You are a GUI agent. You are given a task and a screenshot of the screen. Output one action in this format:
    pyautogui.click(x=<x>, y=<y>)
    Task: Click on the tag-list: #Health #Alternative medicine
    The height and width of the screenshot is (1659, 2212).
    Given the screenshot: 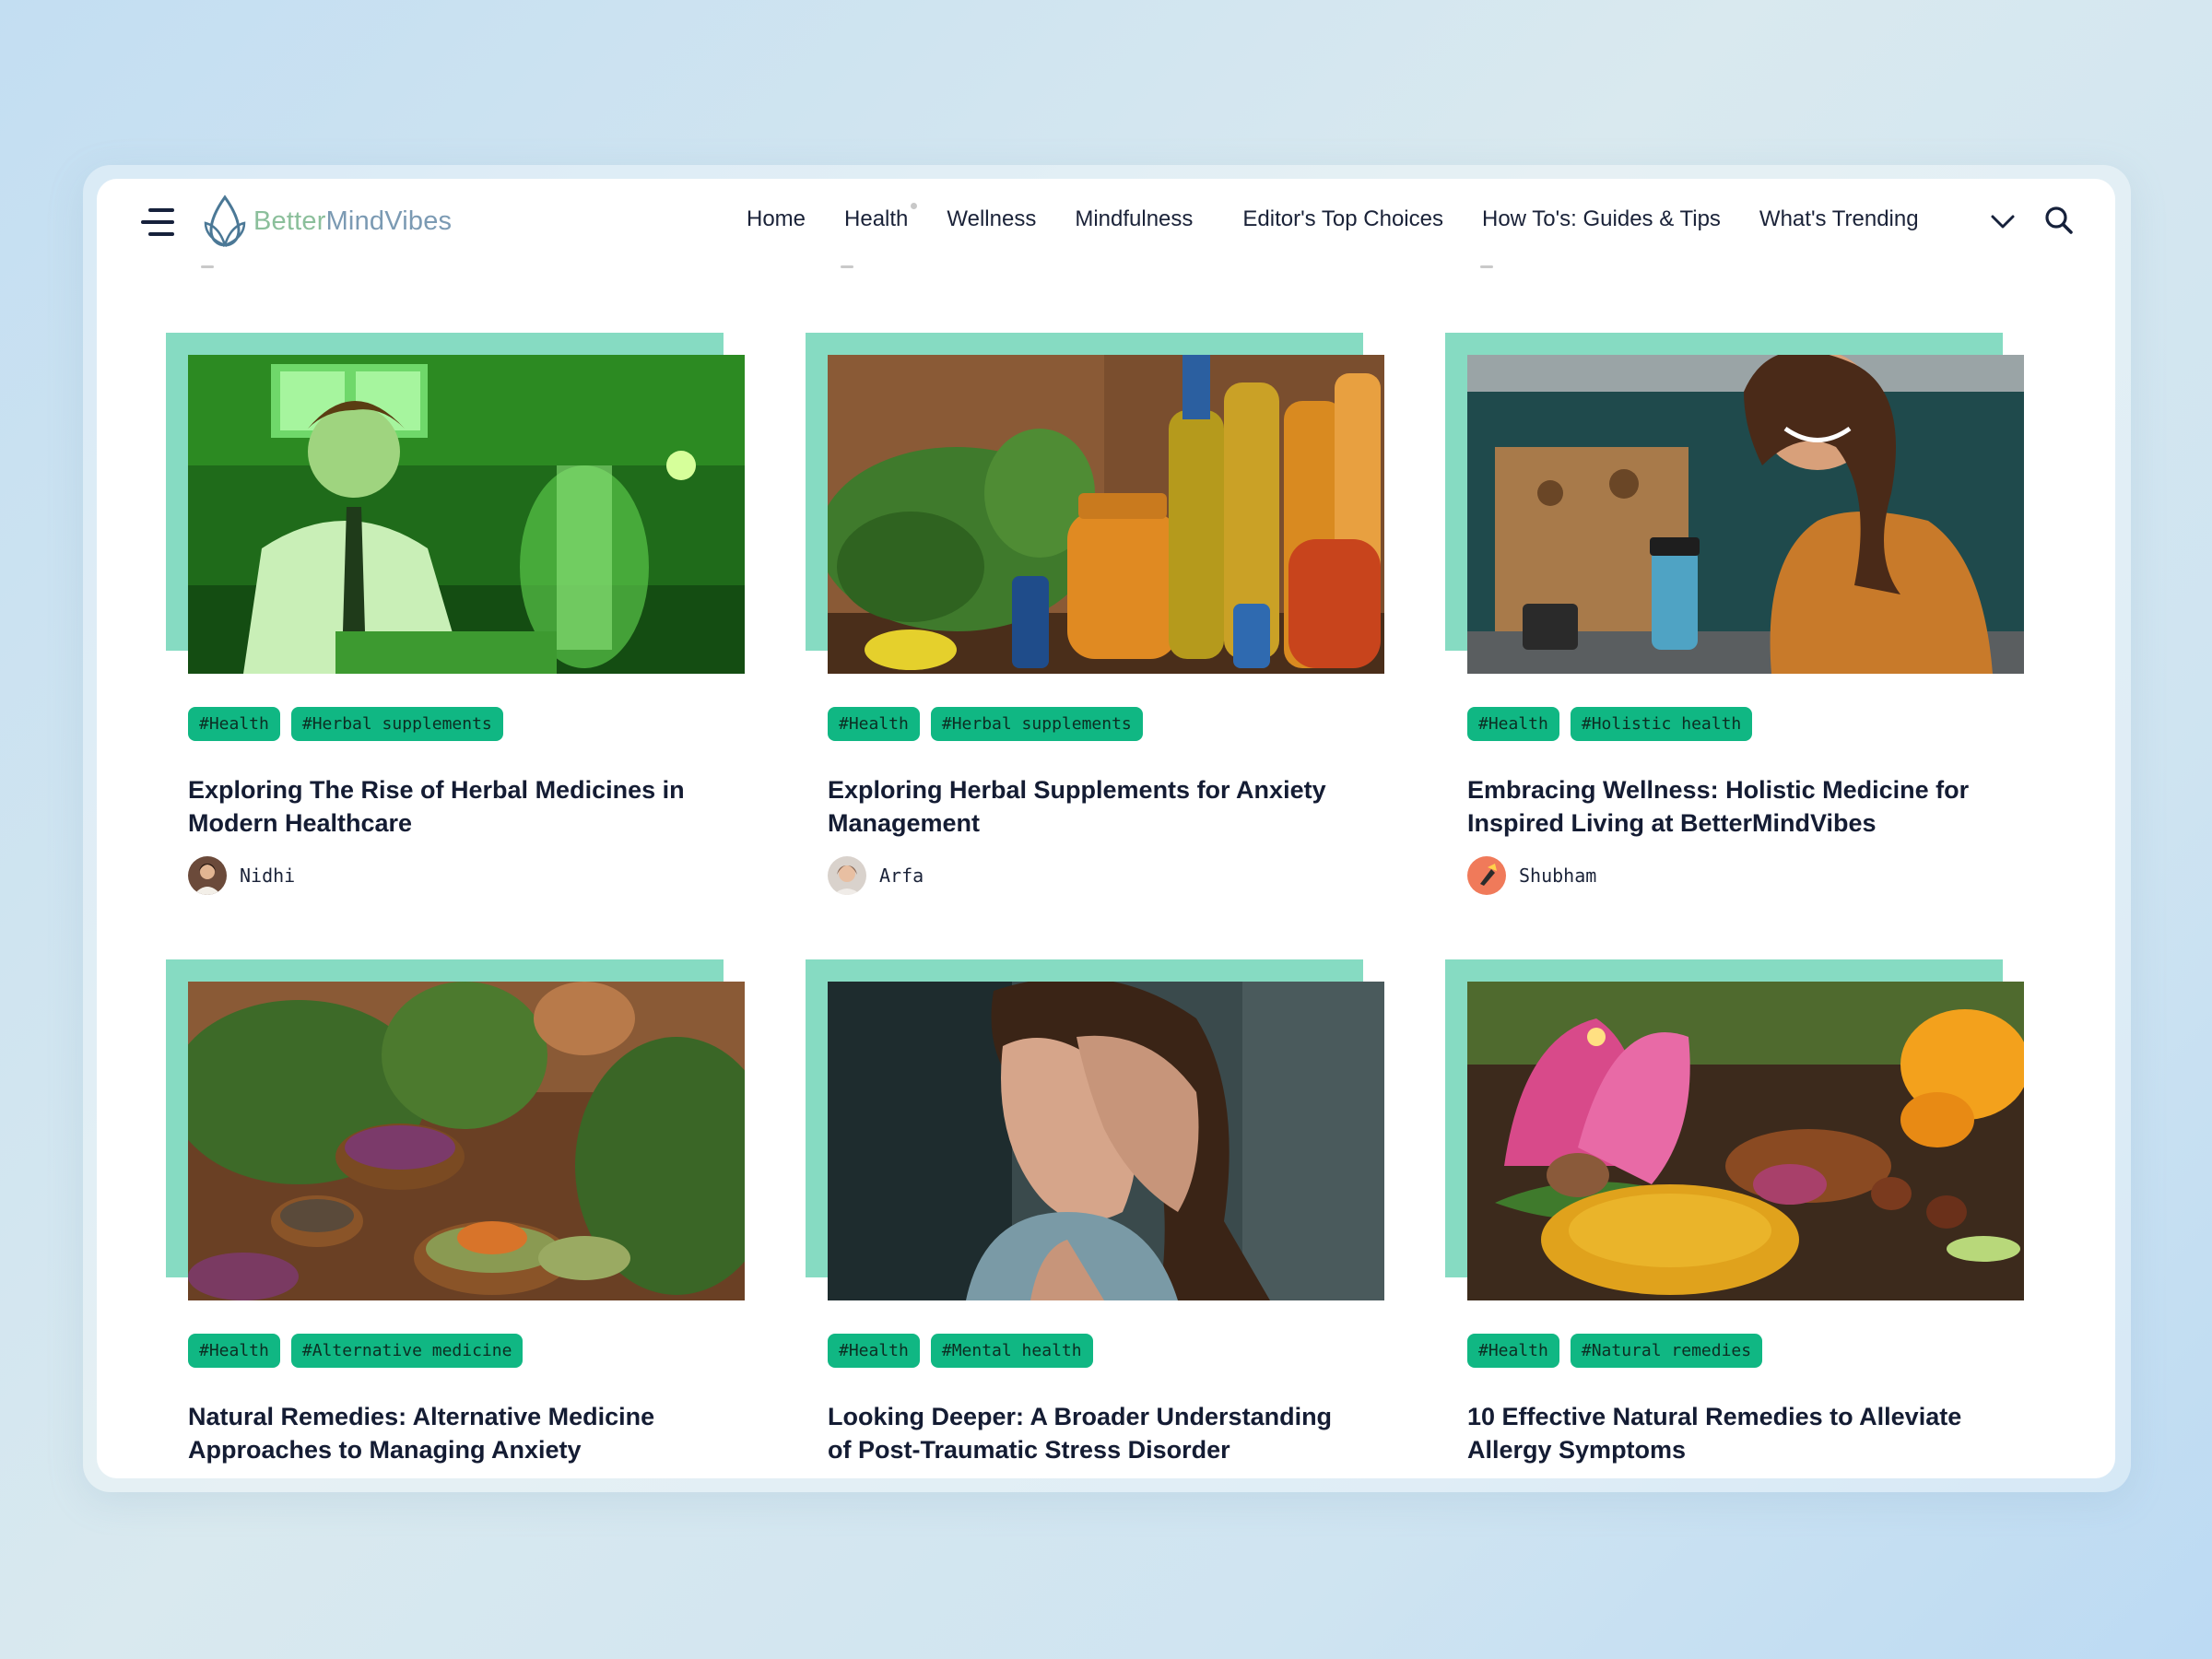 What is the action you would take?
    pyautogui.click(x=361, y=1351)
    